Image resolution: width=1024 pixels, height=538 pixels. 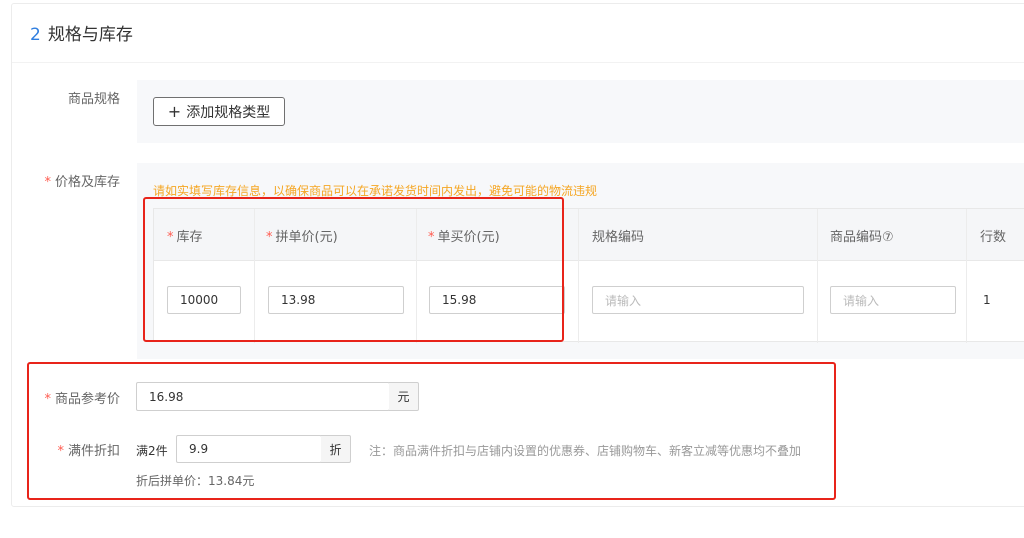 I want to click on add-spec-type-label: 添加规格类型, so click(x=228, y=112).